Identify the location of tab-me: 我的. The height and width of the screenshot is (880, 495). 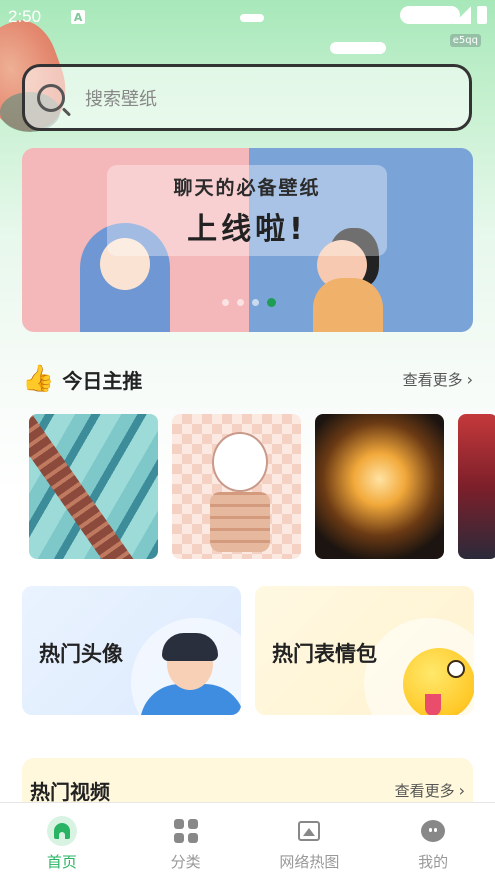
(433, 841).